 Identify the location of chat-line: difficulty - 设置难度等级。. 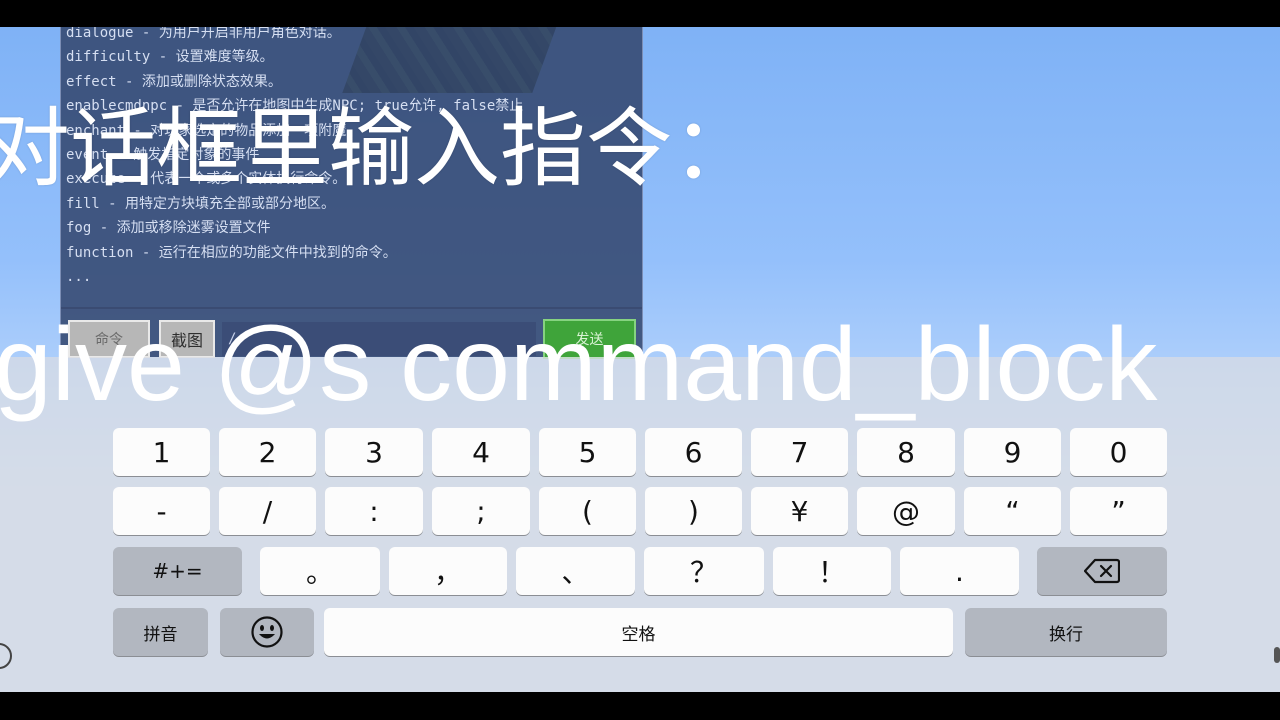
(170, 57).